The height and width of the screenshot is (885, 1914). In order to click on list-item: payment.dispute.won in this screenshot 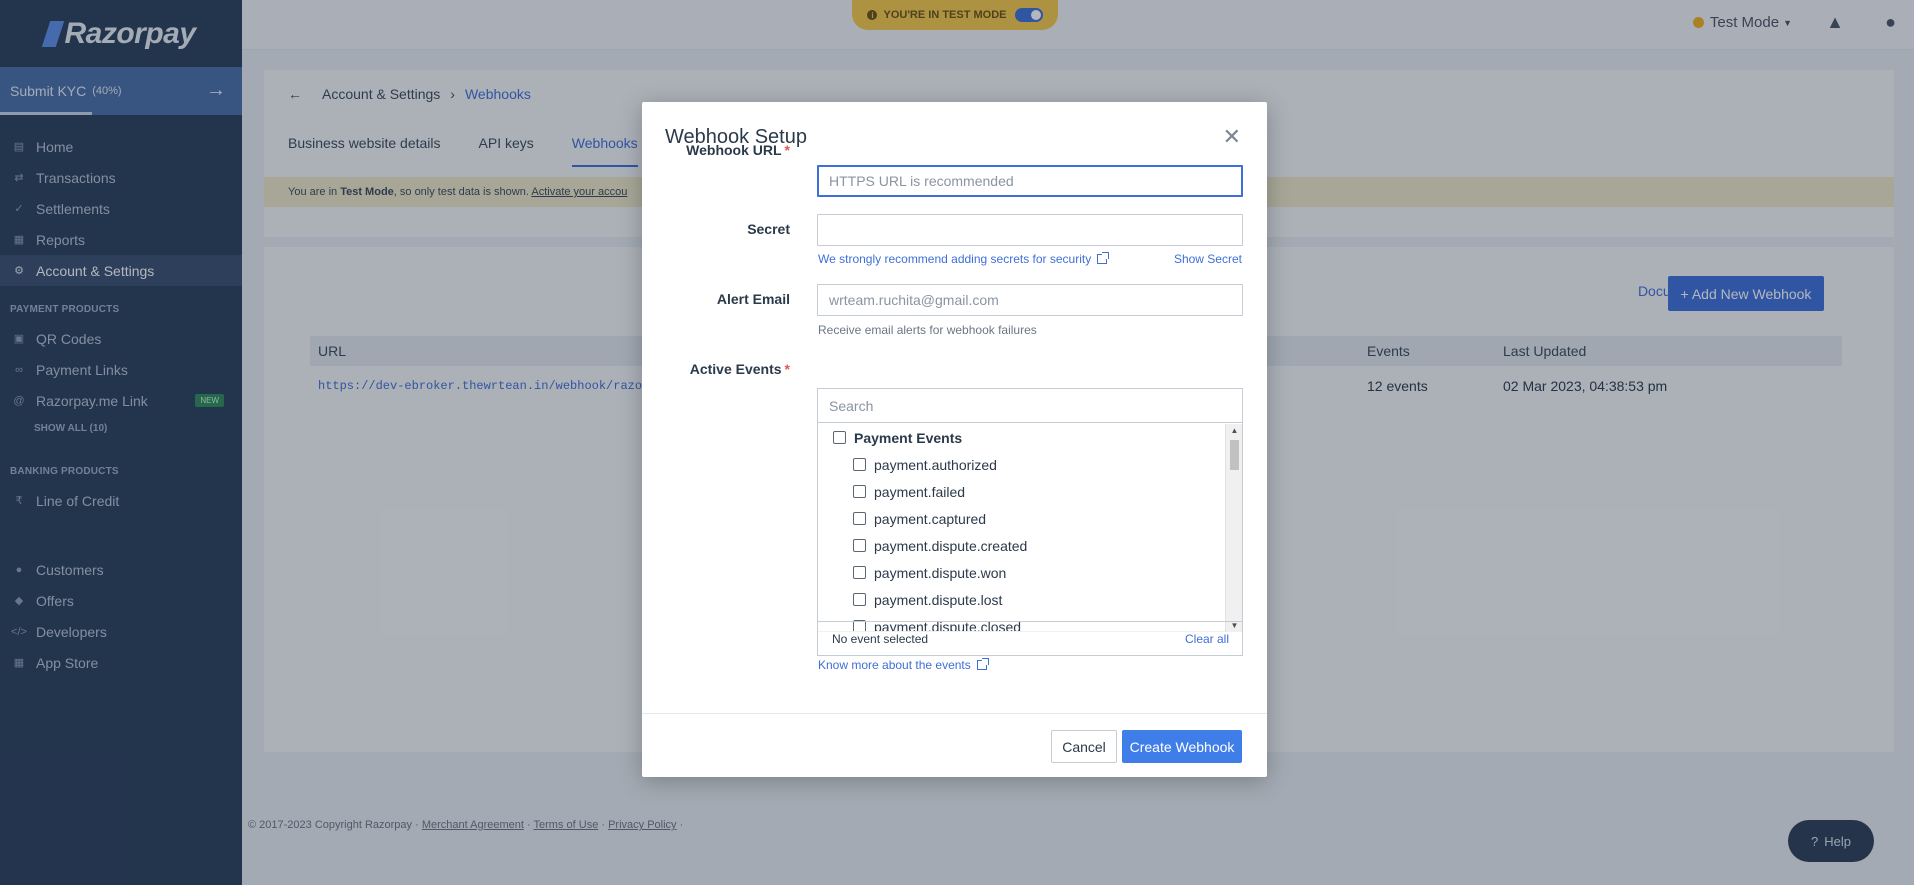, I will do `click(1021, 572)`.